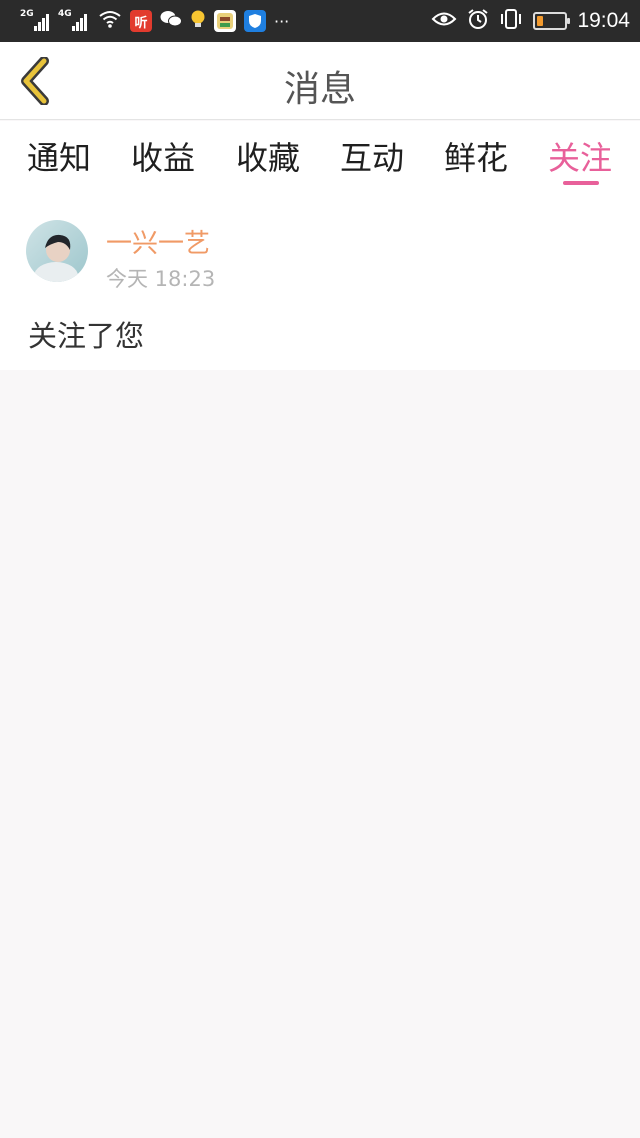 This screenshot has height=1138, width=640. What do you see at coordinates (57, 251) in the screenshot?
I see `avatar` at bounding box center [57, 251].